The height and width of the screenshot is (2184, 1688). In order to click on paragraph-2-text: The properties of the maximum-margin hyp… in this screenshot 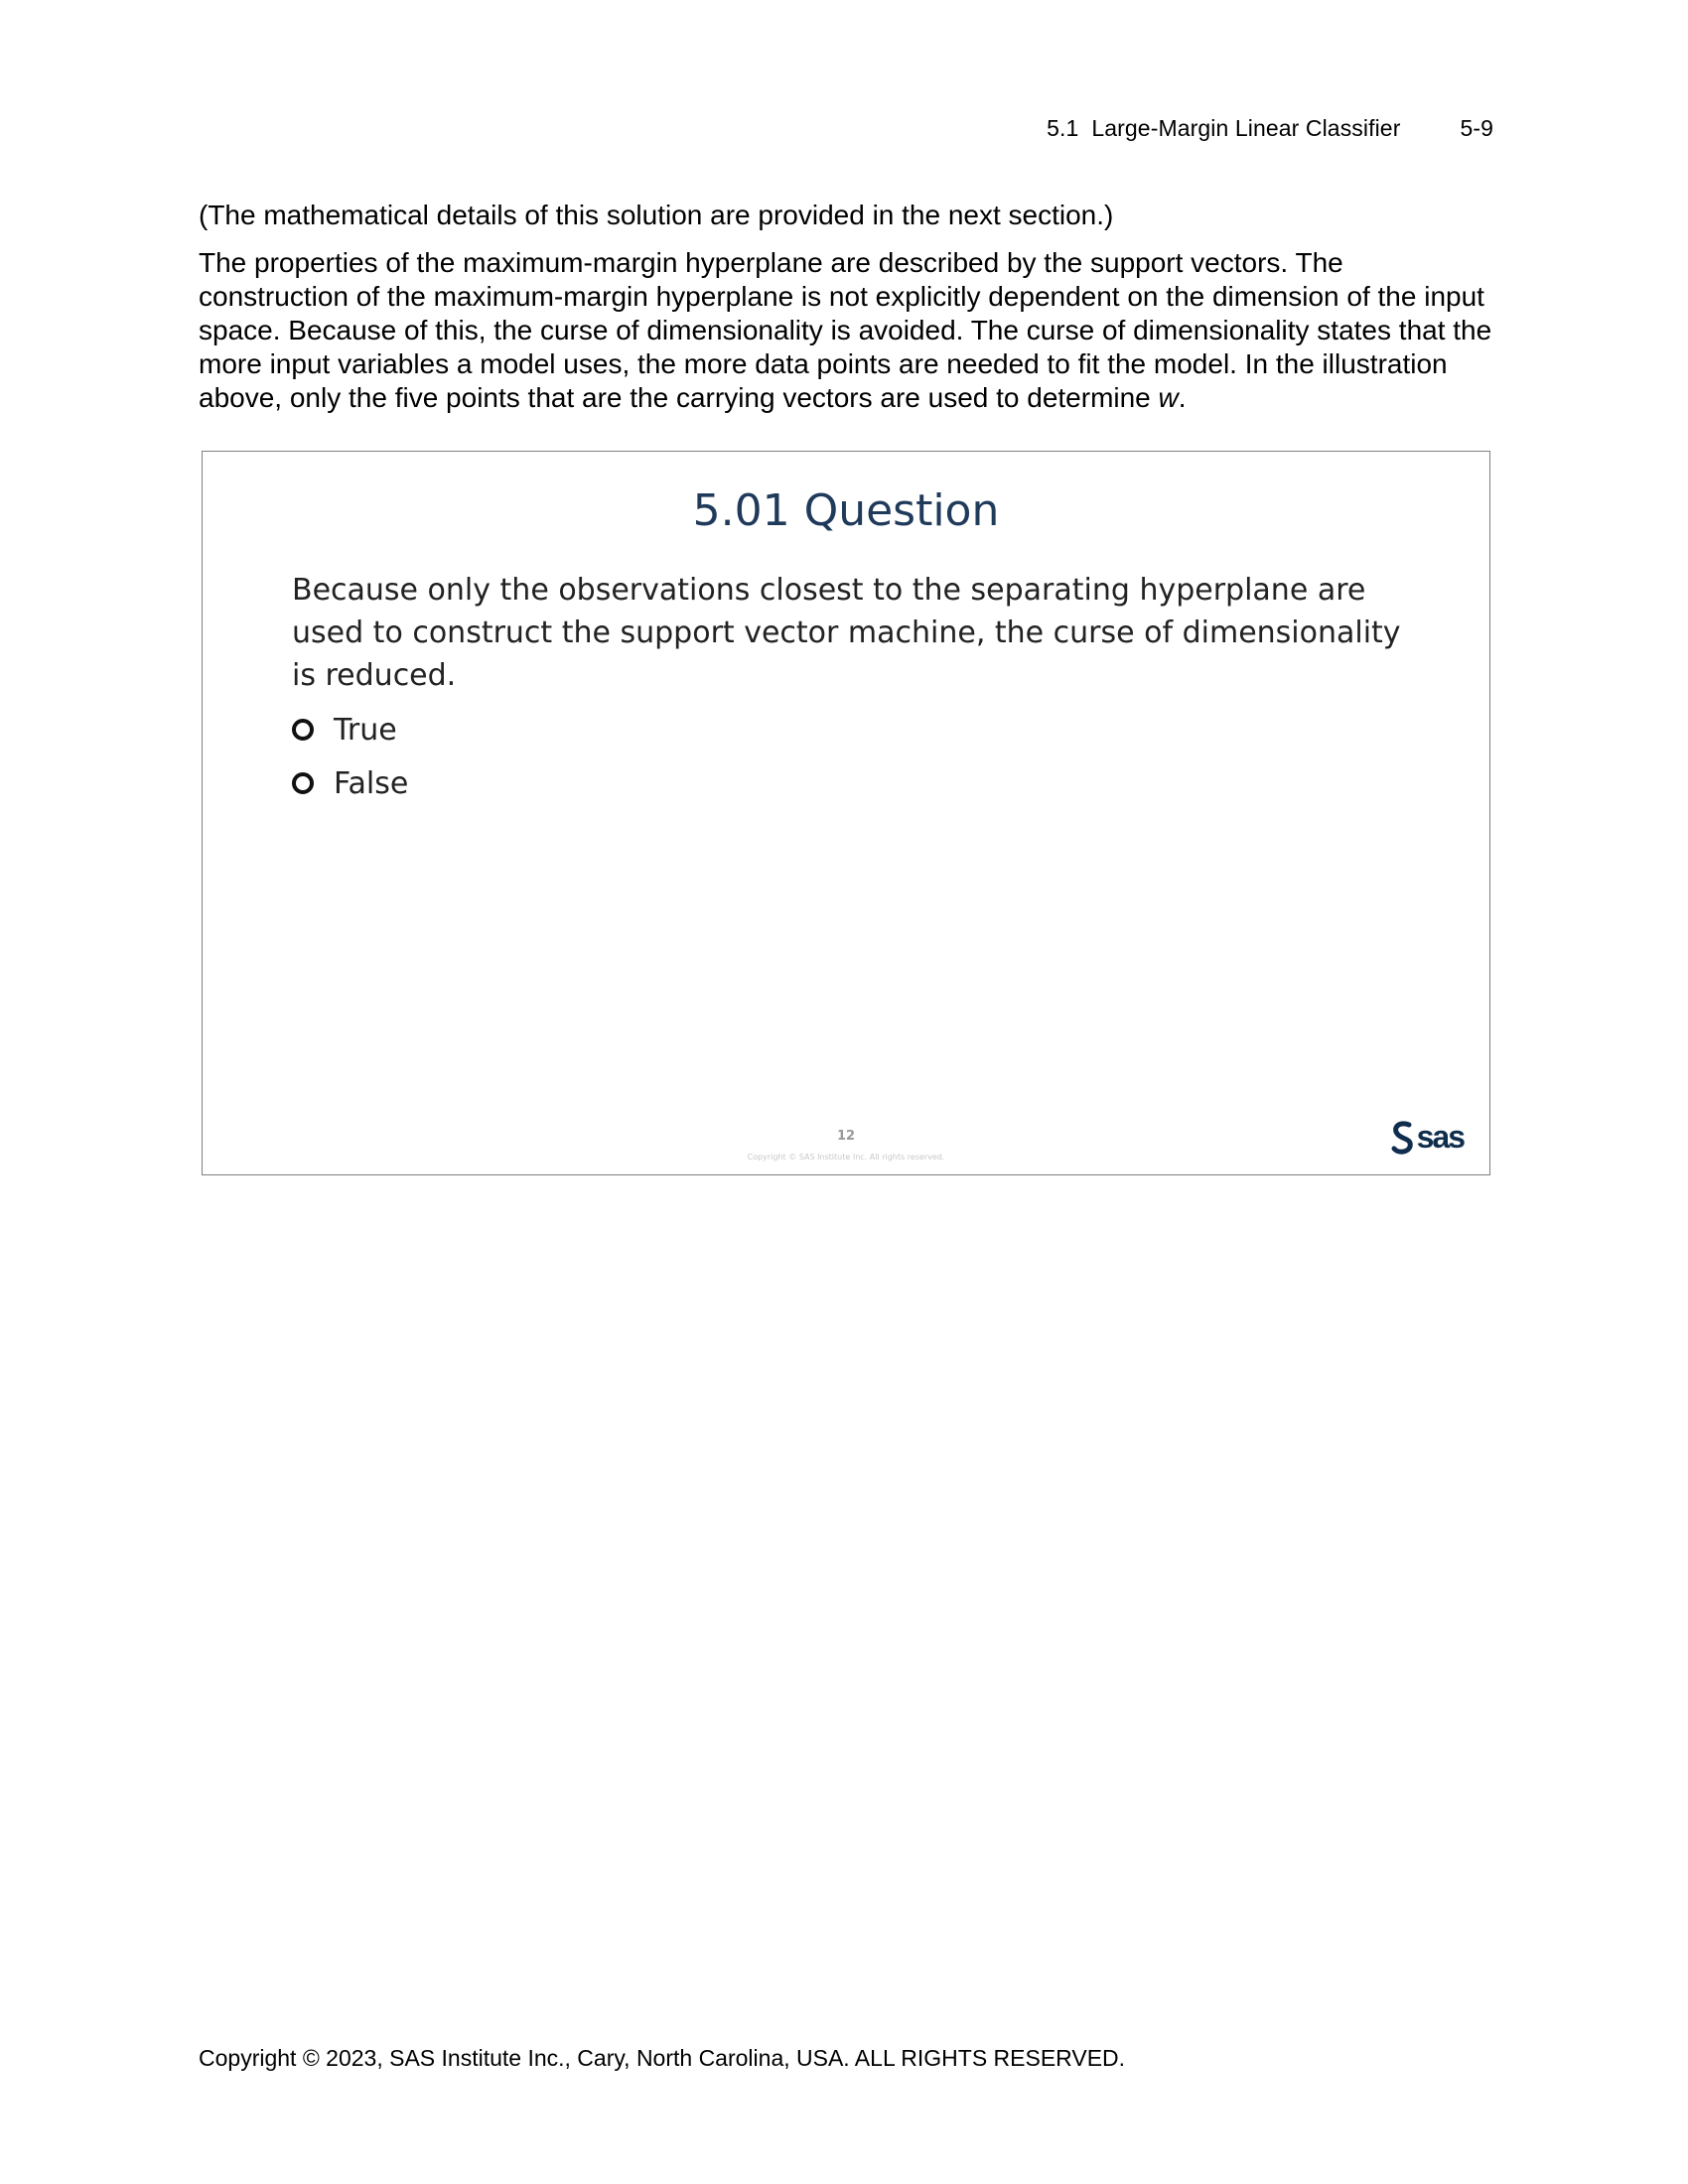, I will do `click(845, 330)`.